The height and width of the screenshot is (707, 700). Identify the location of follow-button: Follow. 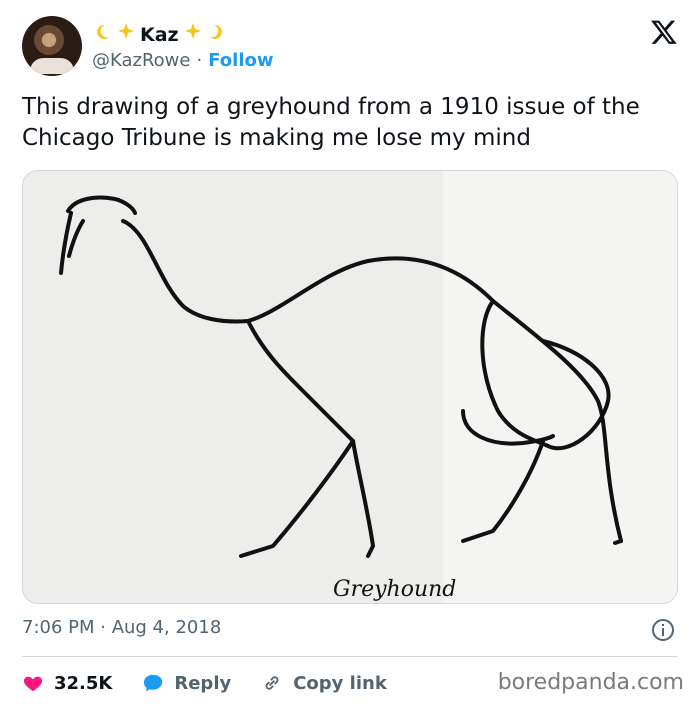
(240, 60).